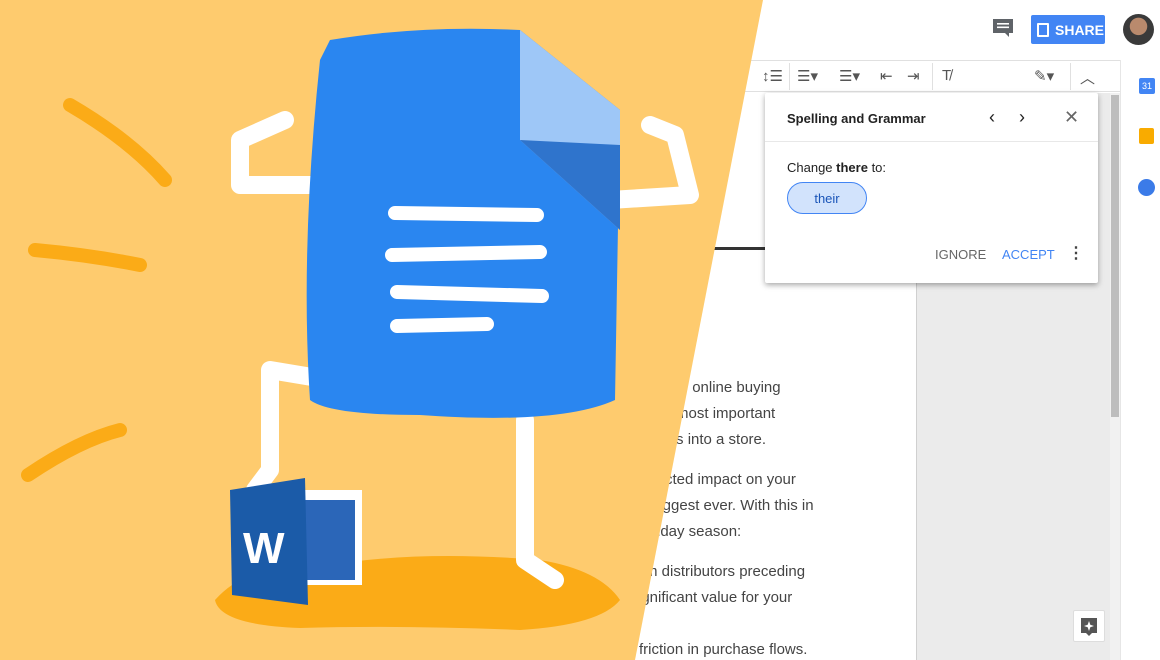 Image resolution: width=1160 pixels, height=660 pixels. Describe the element at coordinates (725, 571) in the screenshot. I see `doc-line: m distributors preceding` at that location.